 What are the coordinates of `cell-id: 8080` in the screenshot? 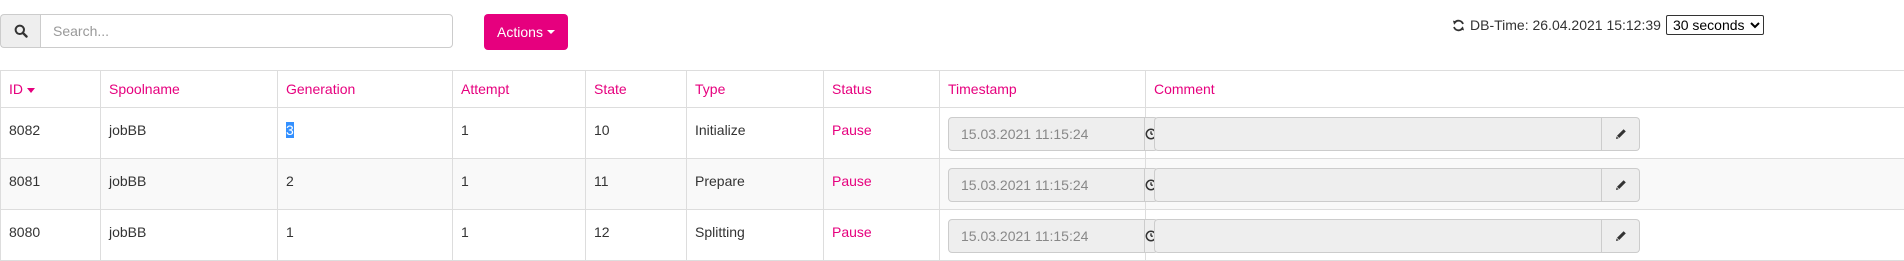 It's located at (51, 235).